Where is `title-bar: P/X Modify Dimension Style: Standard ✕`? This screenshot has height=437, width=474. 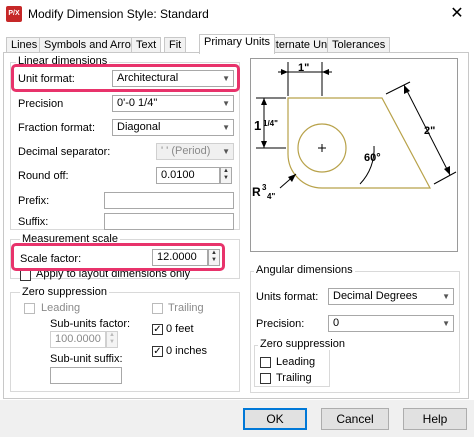
title-bar: P/X Modify Dimension Style: Standard ✕ is located at coordinates (237, 14).